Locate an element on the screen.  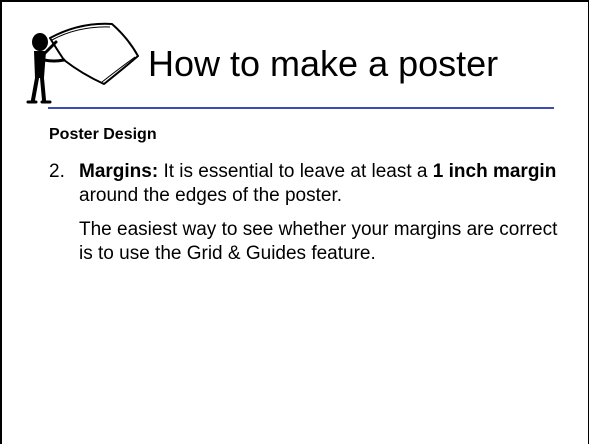
title-divider is located at coordinates (301, 108).